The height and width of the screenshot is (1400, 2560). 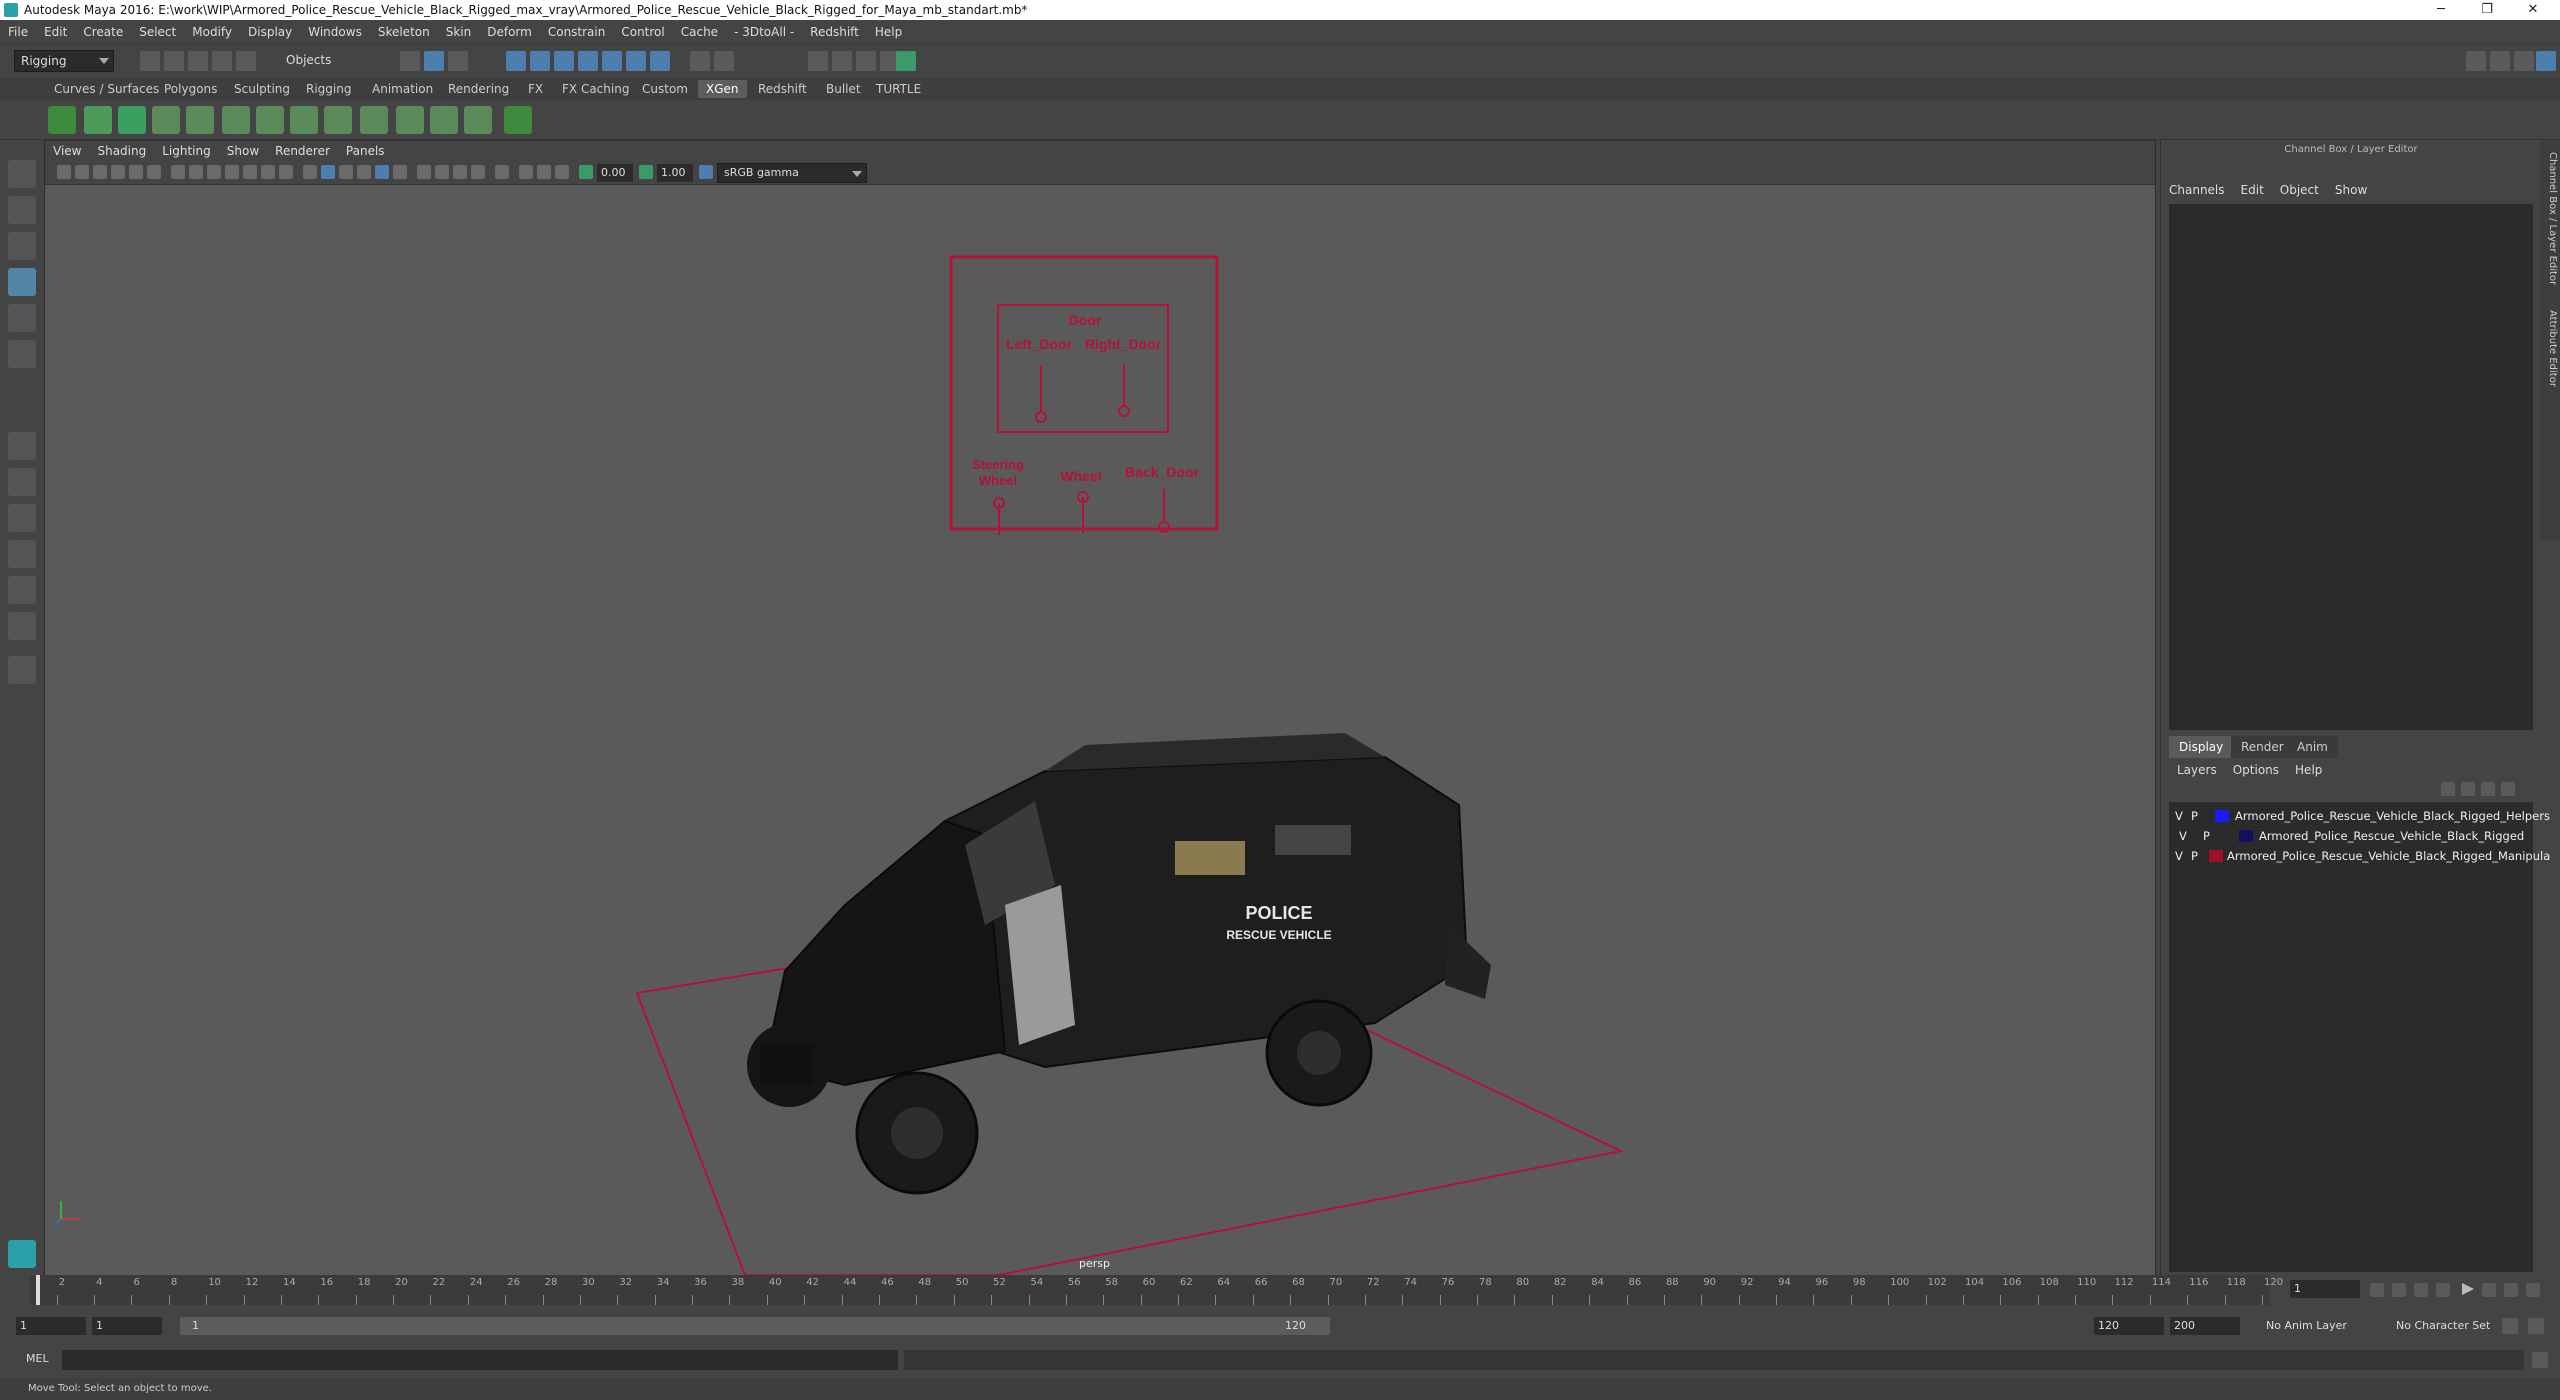 What do you see at coordinates (866, 61) in the screenshot?
I see `ipr-render-icon` at bounding box center [866, 61].